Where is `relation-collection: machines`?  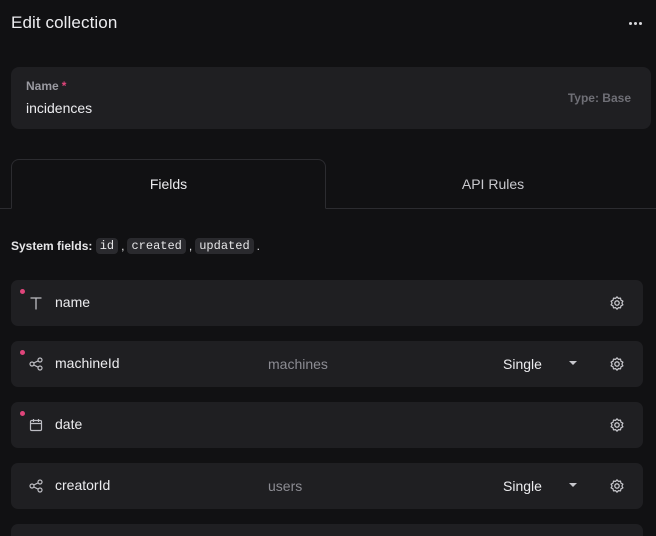 relation-collection: machines is located at coordinates (298, 364).